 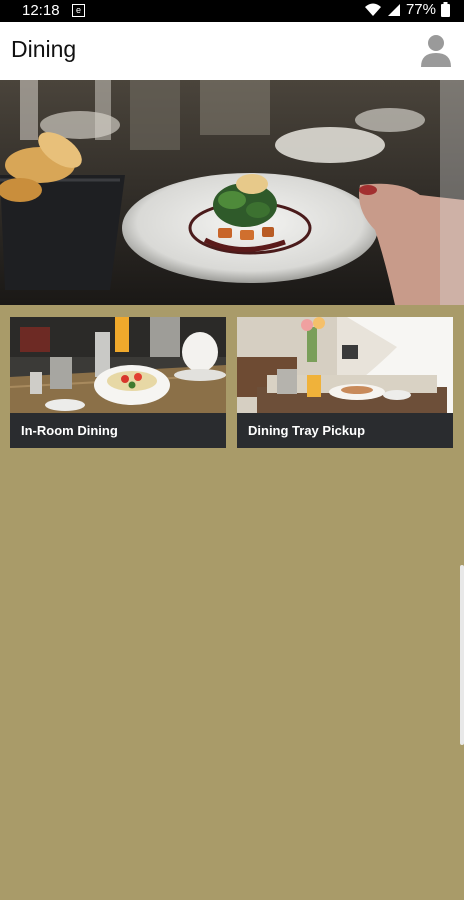 What do you see at coordinates (445, 9) in the screenshot?
I see `battery-icon` at bounding box center [445, 9].